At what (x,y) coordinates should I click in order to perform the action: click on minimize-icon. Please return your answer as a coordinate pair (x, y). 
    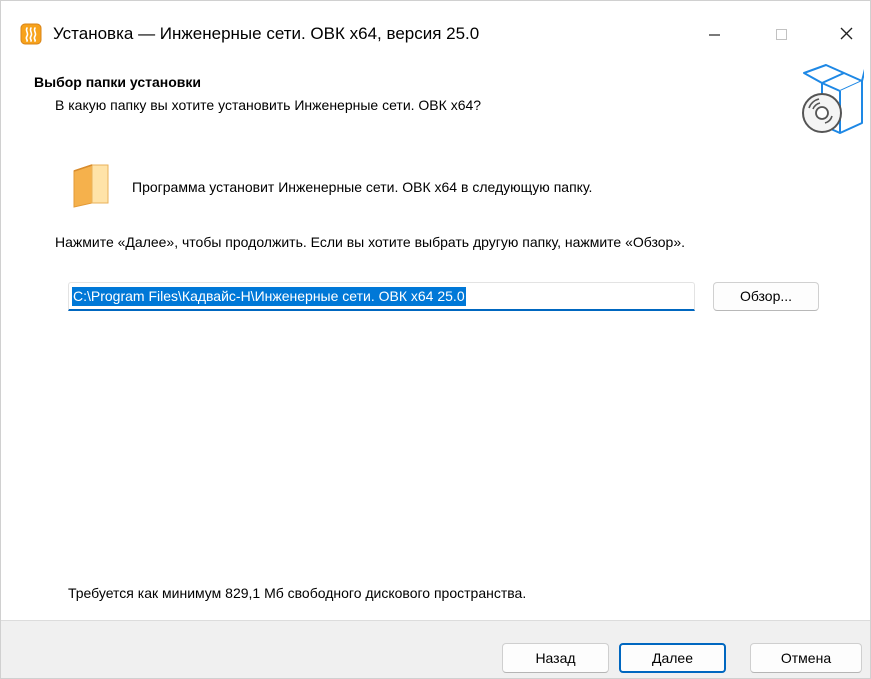
    Looking at the image, I should click on (714, 33).